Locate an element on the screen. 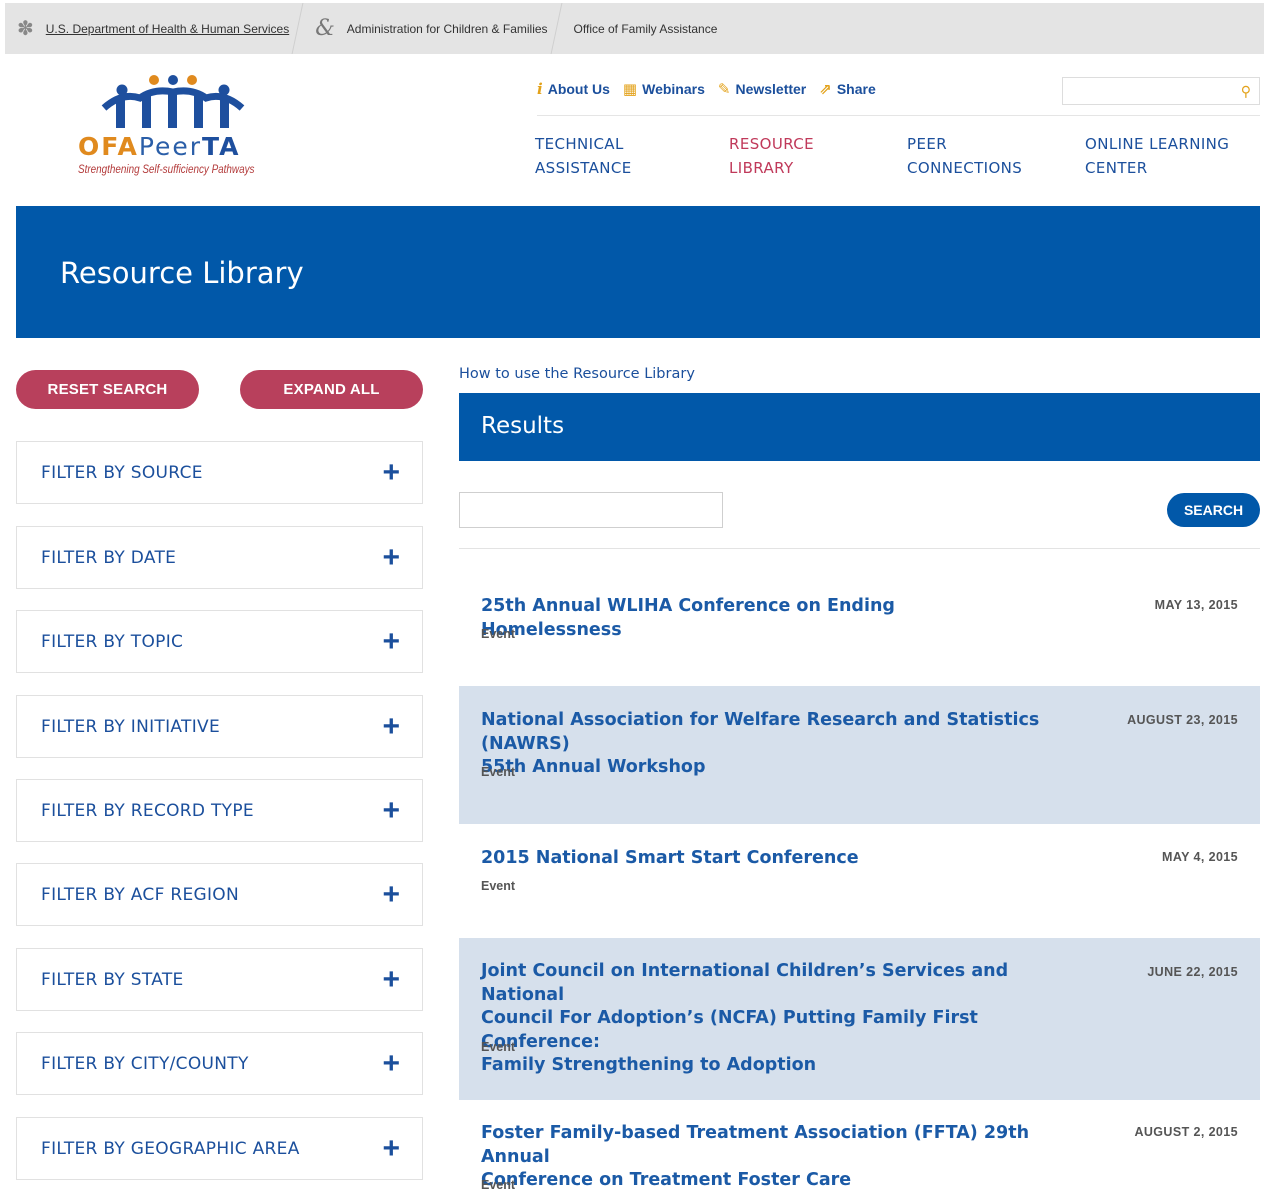 The image size is (1264, 1202). newsletter-label: Newsletter is located at coordinates (771, 89).